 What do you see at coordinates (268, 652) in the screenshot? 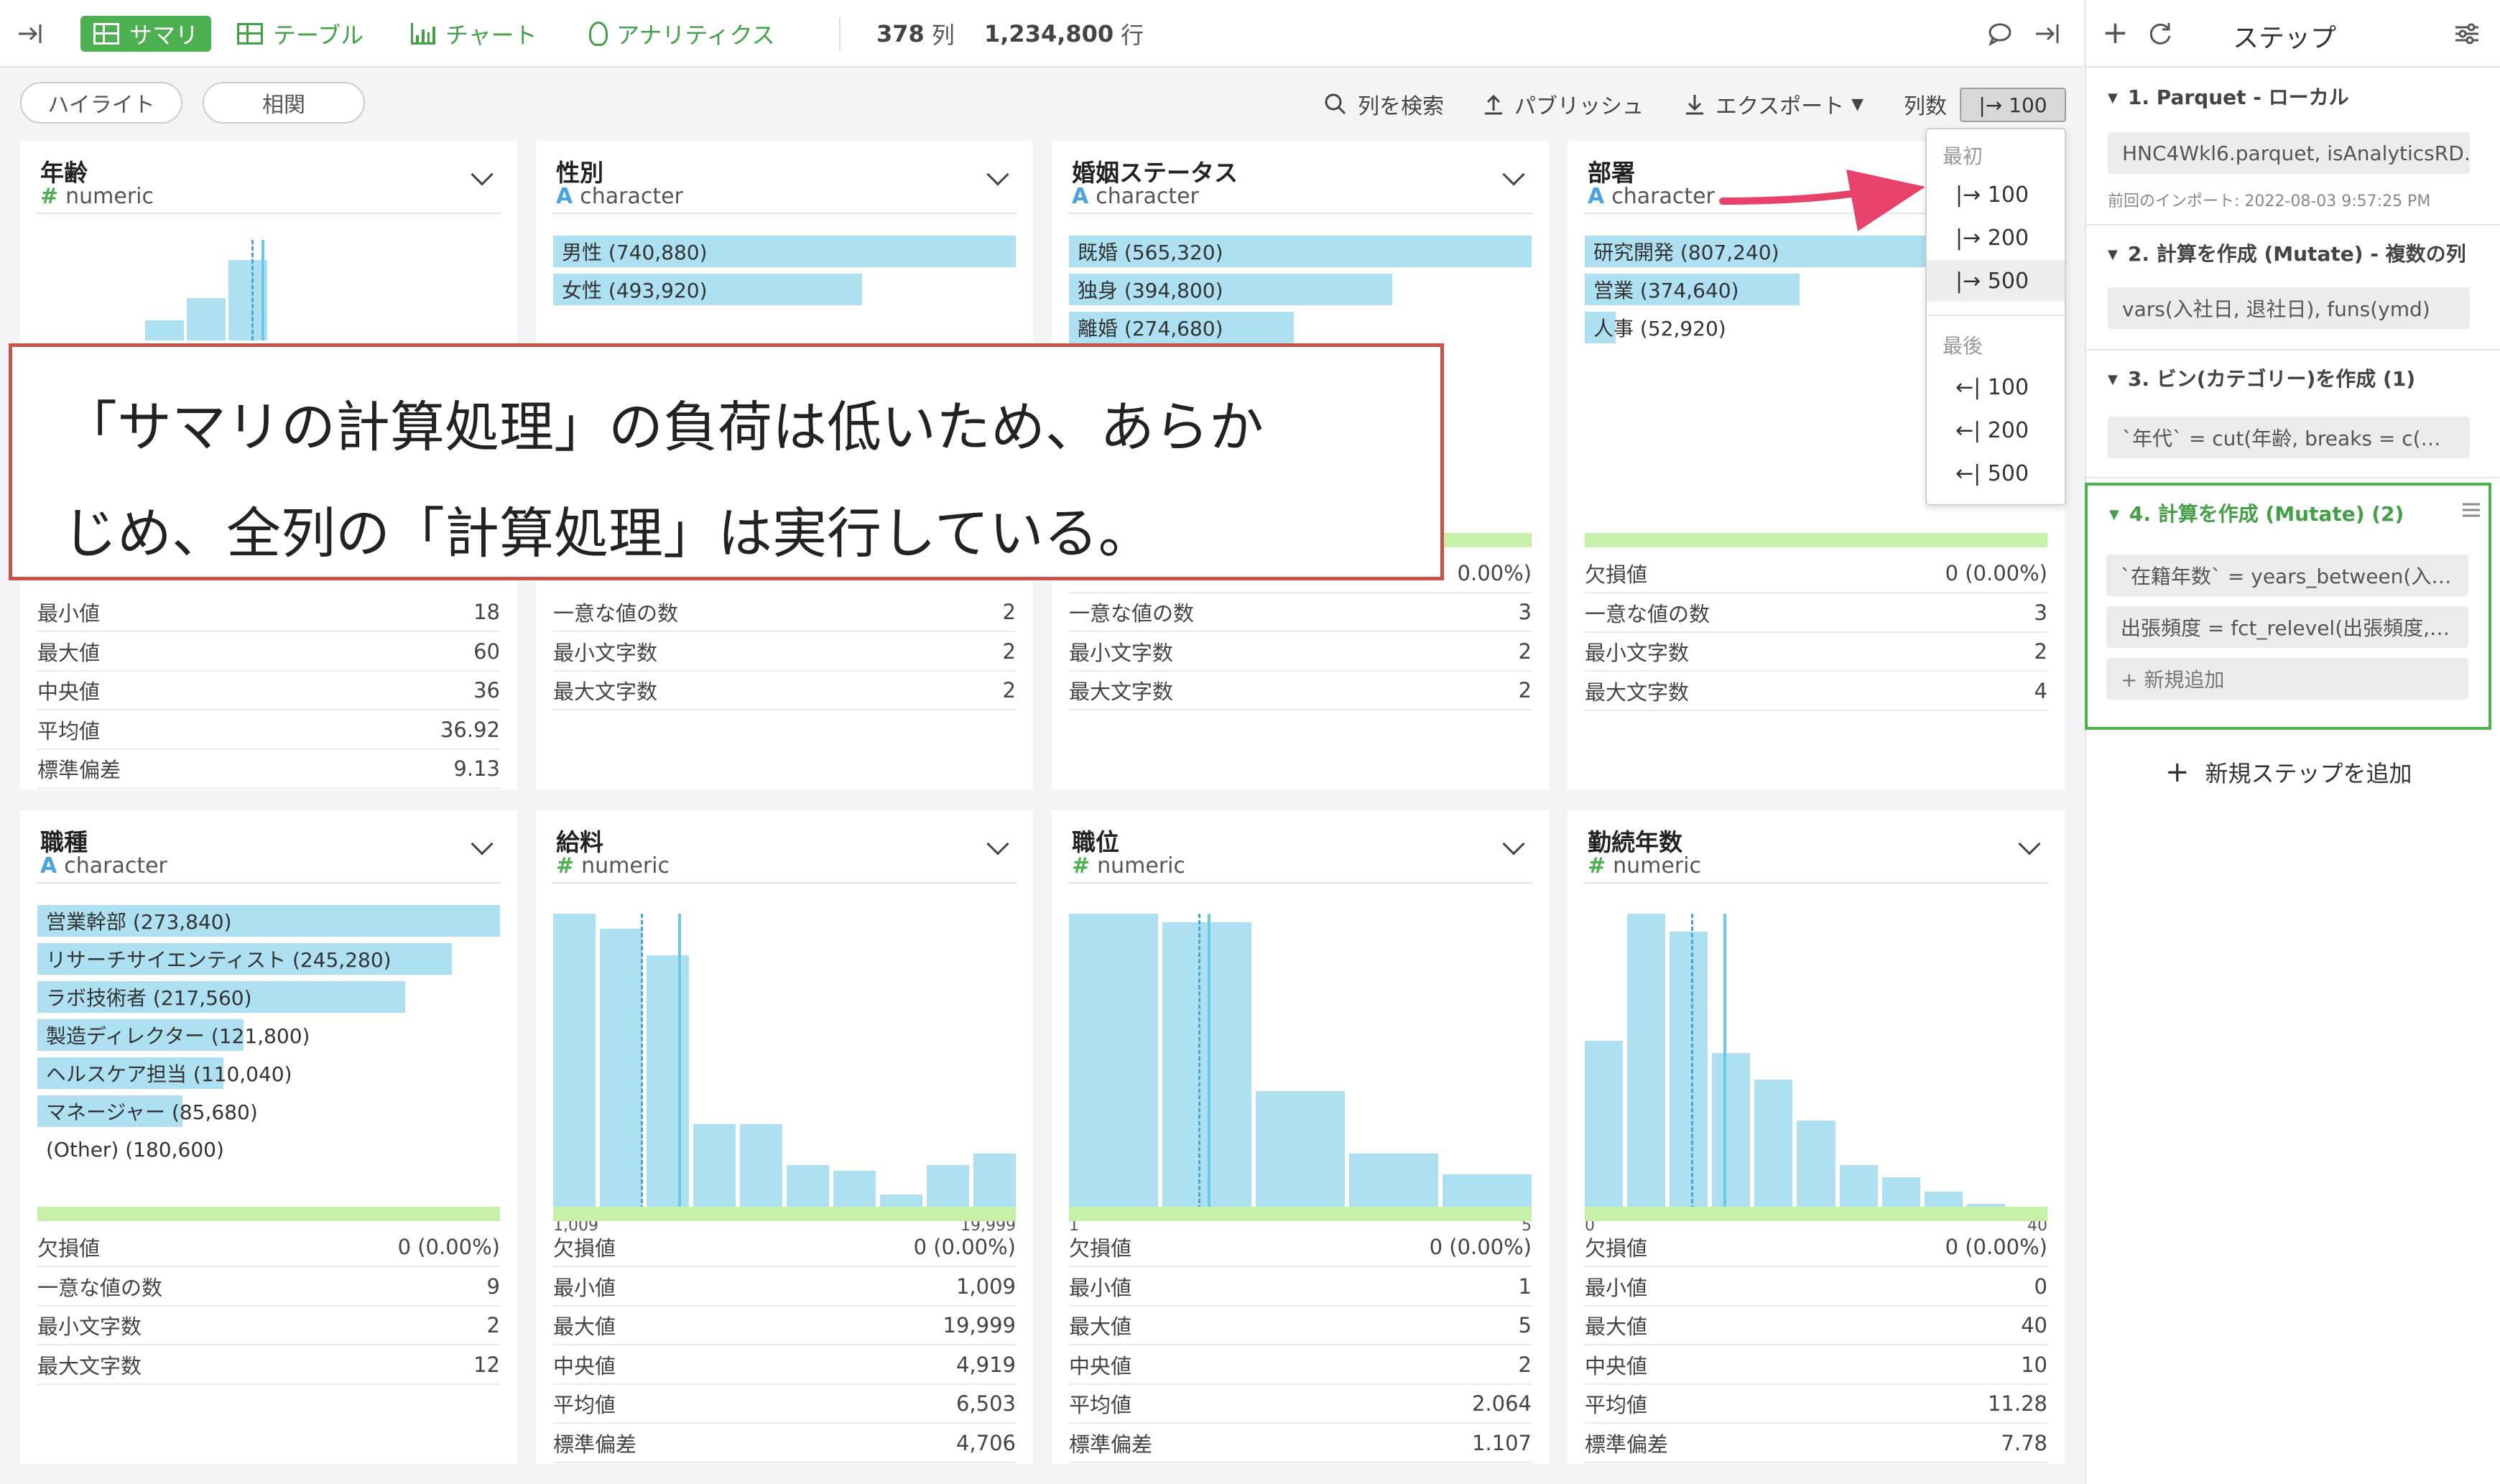
I see `stat-row: 最大値 60` at bounding box center [268, 652].